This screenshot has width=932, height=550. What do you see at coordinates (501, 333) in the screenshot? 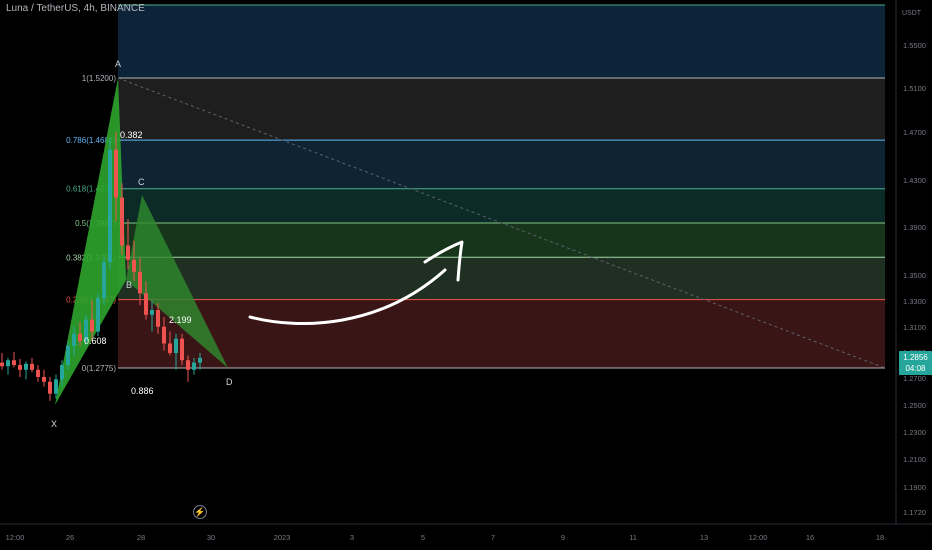
I see `fib-band-0.236` at bounding box center [501, 333].